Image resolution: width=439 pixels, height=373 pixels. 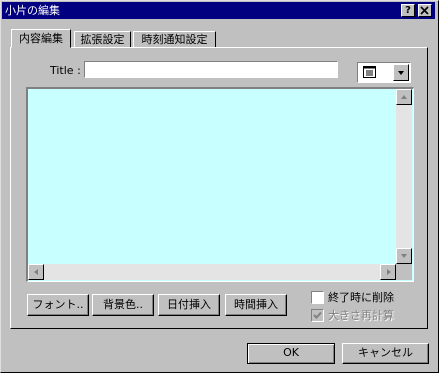 I want to click on ok-button: OK, so click(x=291, y=353).